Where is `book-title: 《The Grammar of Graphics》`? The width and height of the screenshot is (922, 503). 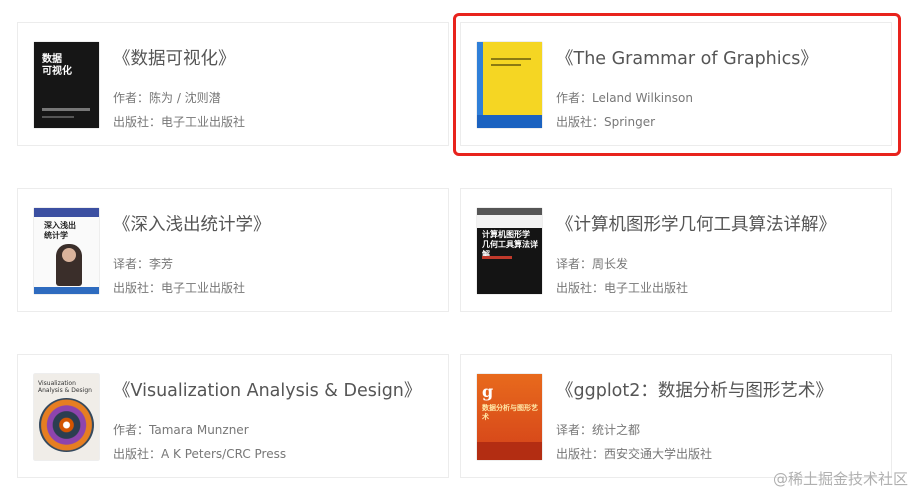
book-title: 《The Grammar of Graphics》 is located at coordinates (687, 57).